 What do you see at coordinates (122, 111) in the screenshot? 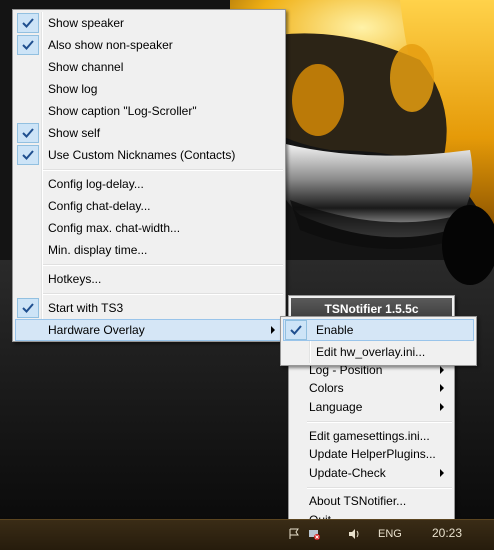
I see `menu-item-label: Show caption "Log-Scroller"` at bounding box center [122, 111].